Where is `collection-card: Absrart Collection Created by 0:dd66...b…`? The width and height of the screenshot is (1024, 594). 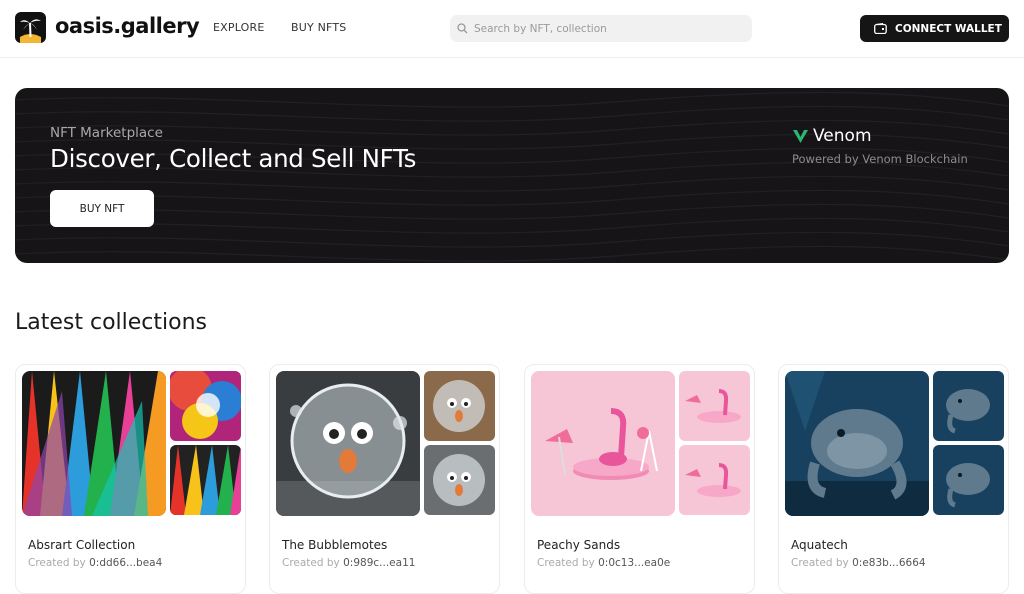
collection-card: Absrart Collection Created by 0:dd66...b… is located at coordinates (130, 479).